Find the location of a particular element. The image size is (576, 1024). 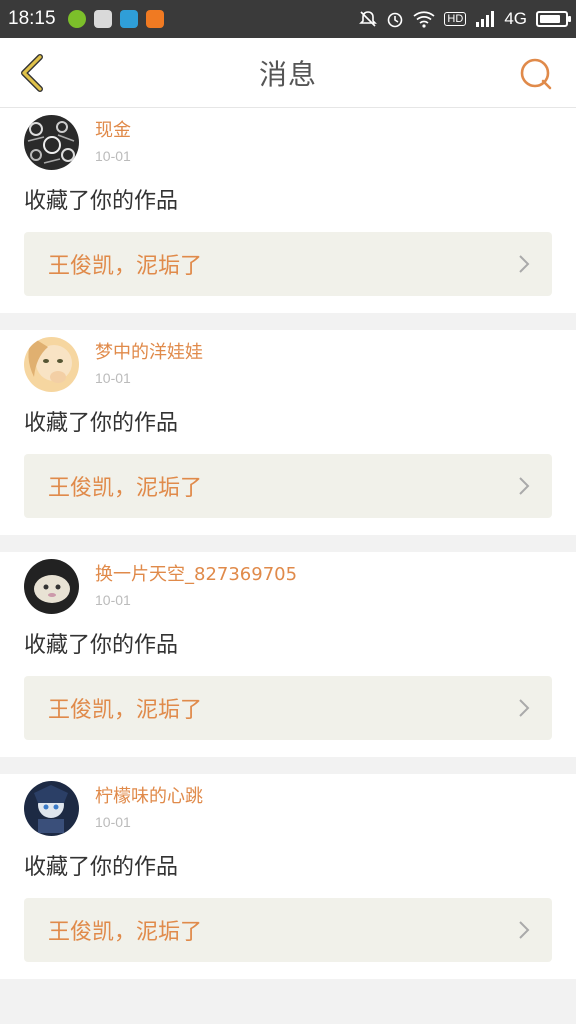

back-chevron-icon is located at coordinates (32, 73).